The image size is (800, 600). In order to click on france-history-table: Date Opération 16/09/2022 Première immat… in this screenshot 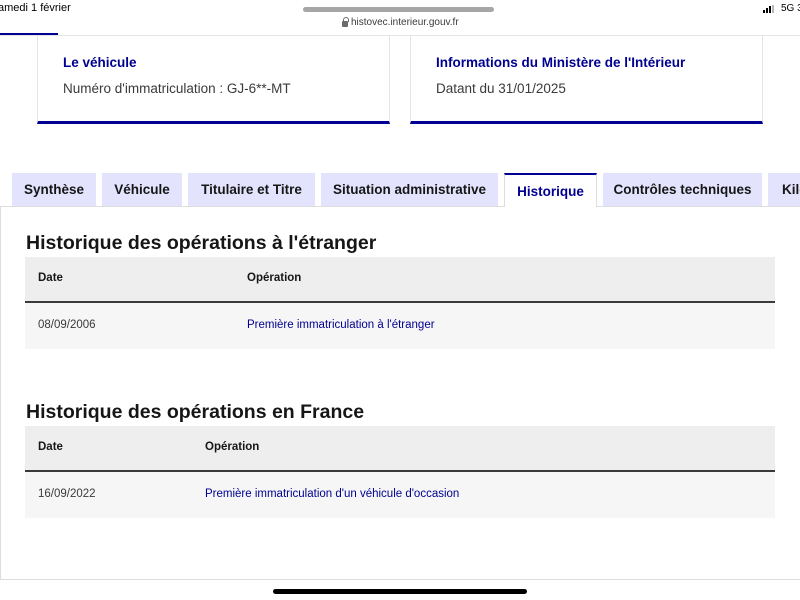, I will do `click(400, 472)`.